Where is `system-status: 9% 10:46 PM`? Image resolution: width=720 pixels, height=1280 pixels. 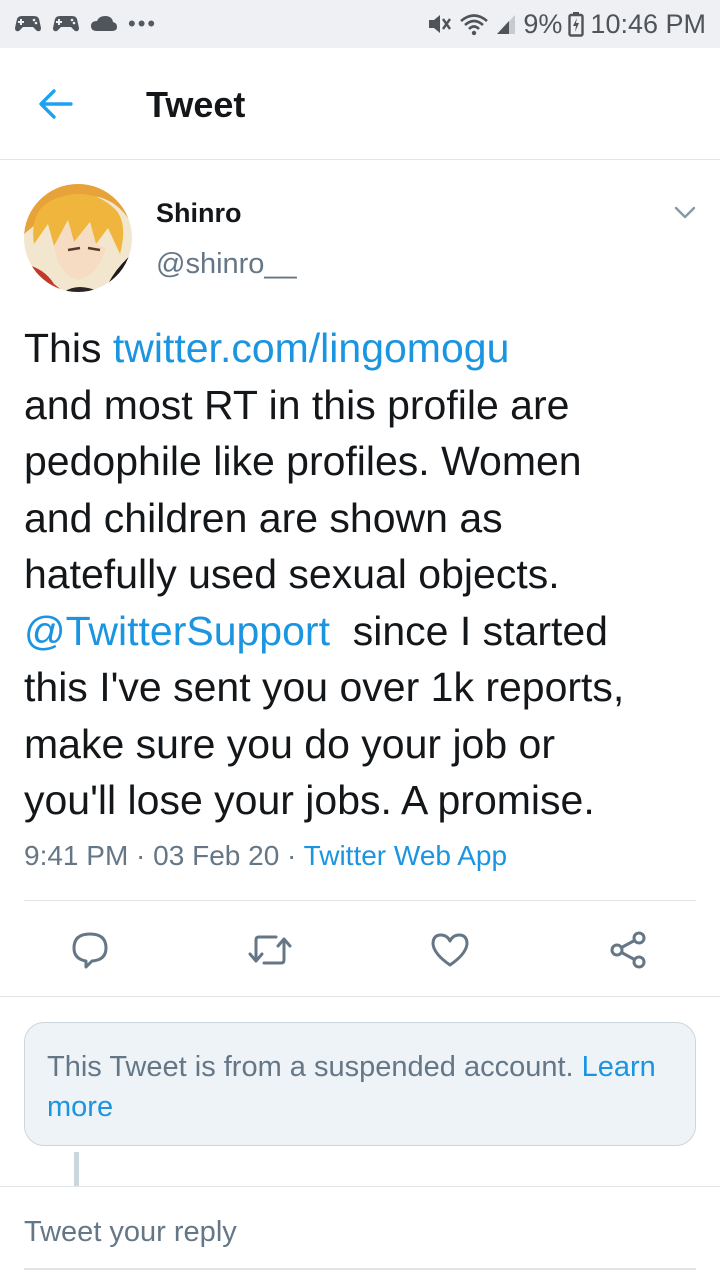
system-status: 9% 10:46 PM is located at coordinates (566, 24).